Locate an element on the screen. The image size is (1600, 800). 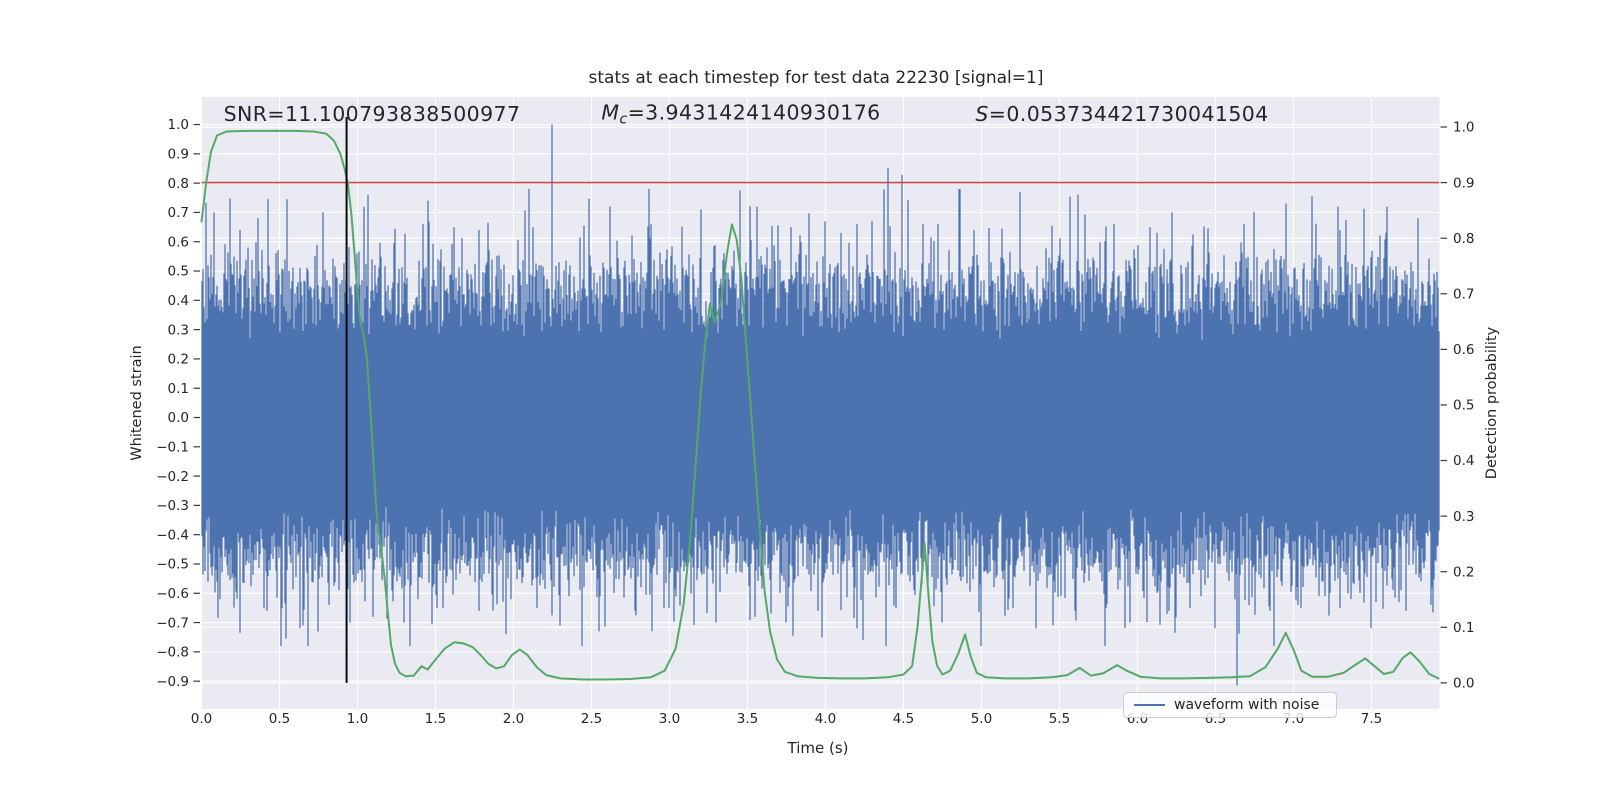
y-left-tick-label: 0.3 is located at coordinates (178, 330).